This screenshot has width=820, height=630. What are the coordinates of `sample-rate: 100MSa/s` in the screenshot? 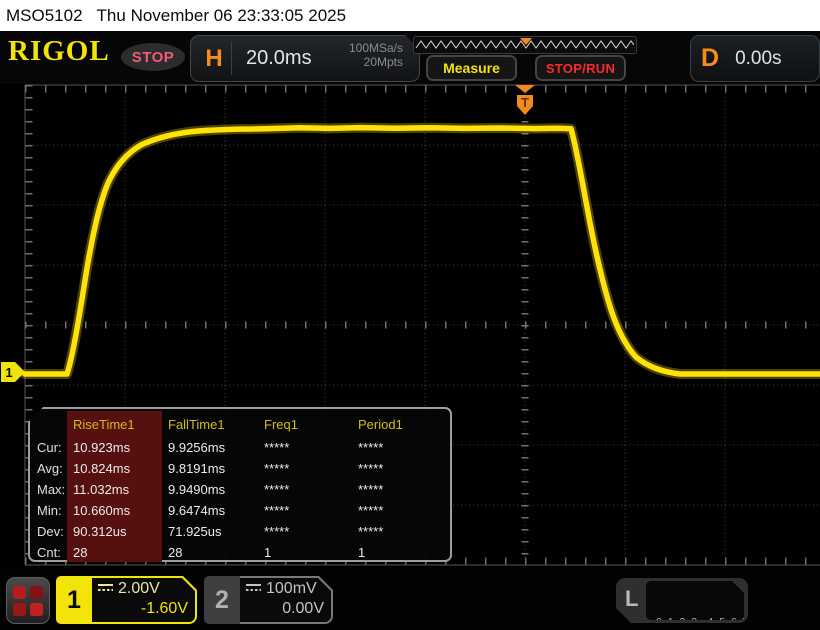 It's located at (375, 48).